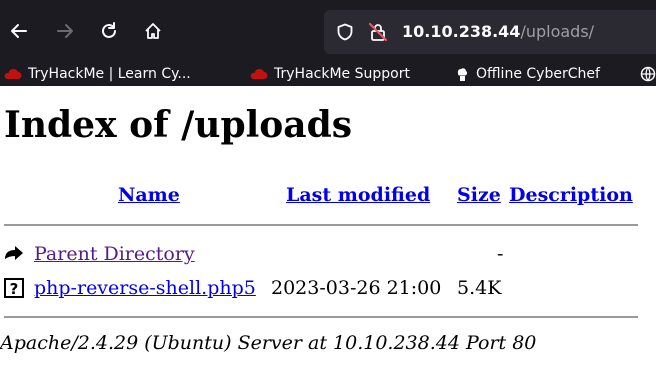 The height and width of the screenshot is (389, 656). What do you see at coordinates (462, 74) in the screenshot?
I see `cyberchef-icon` at bounding box center [462, 74].